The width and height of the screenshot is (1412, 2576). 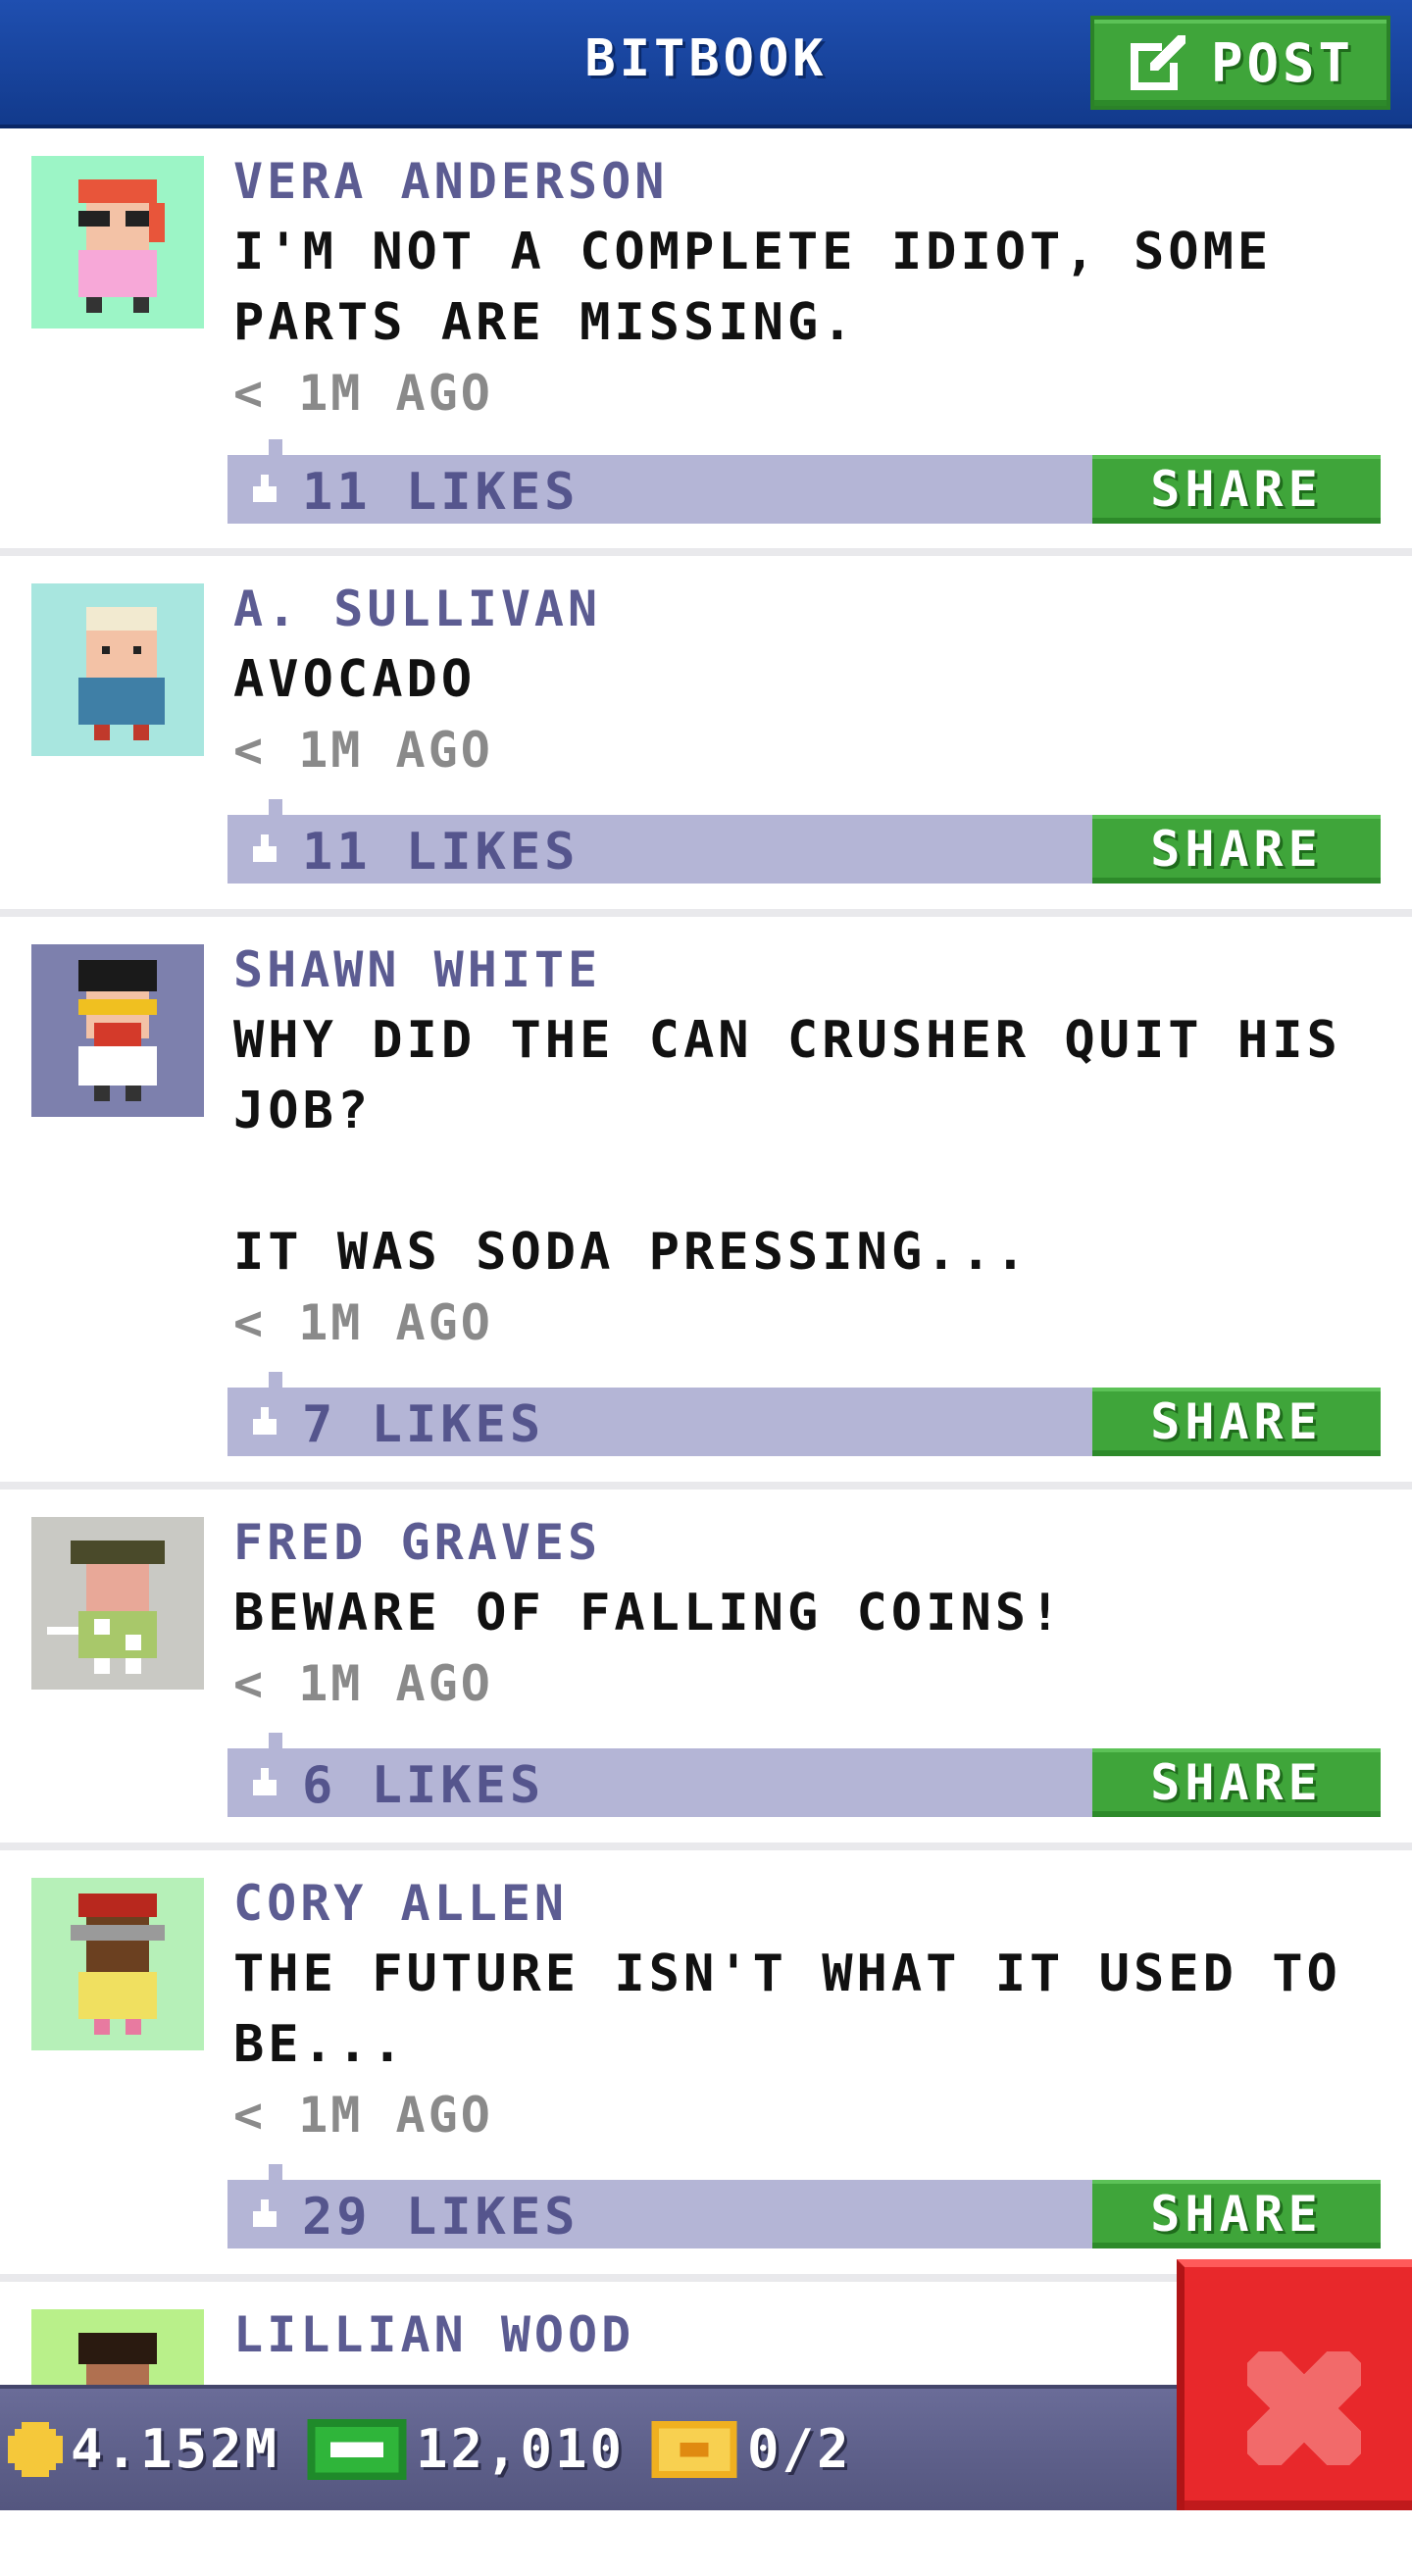 What do you see at coordinates (804, 1414) in the screenshot?
I see `like-bar: 7 LIKES SHARE` at bounding box center [804, 1414].